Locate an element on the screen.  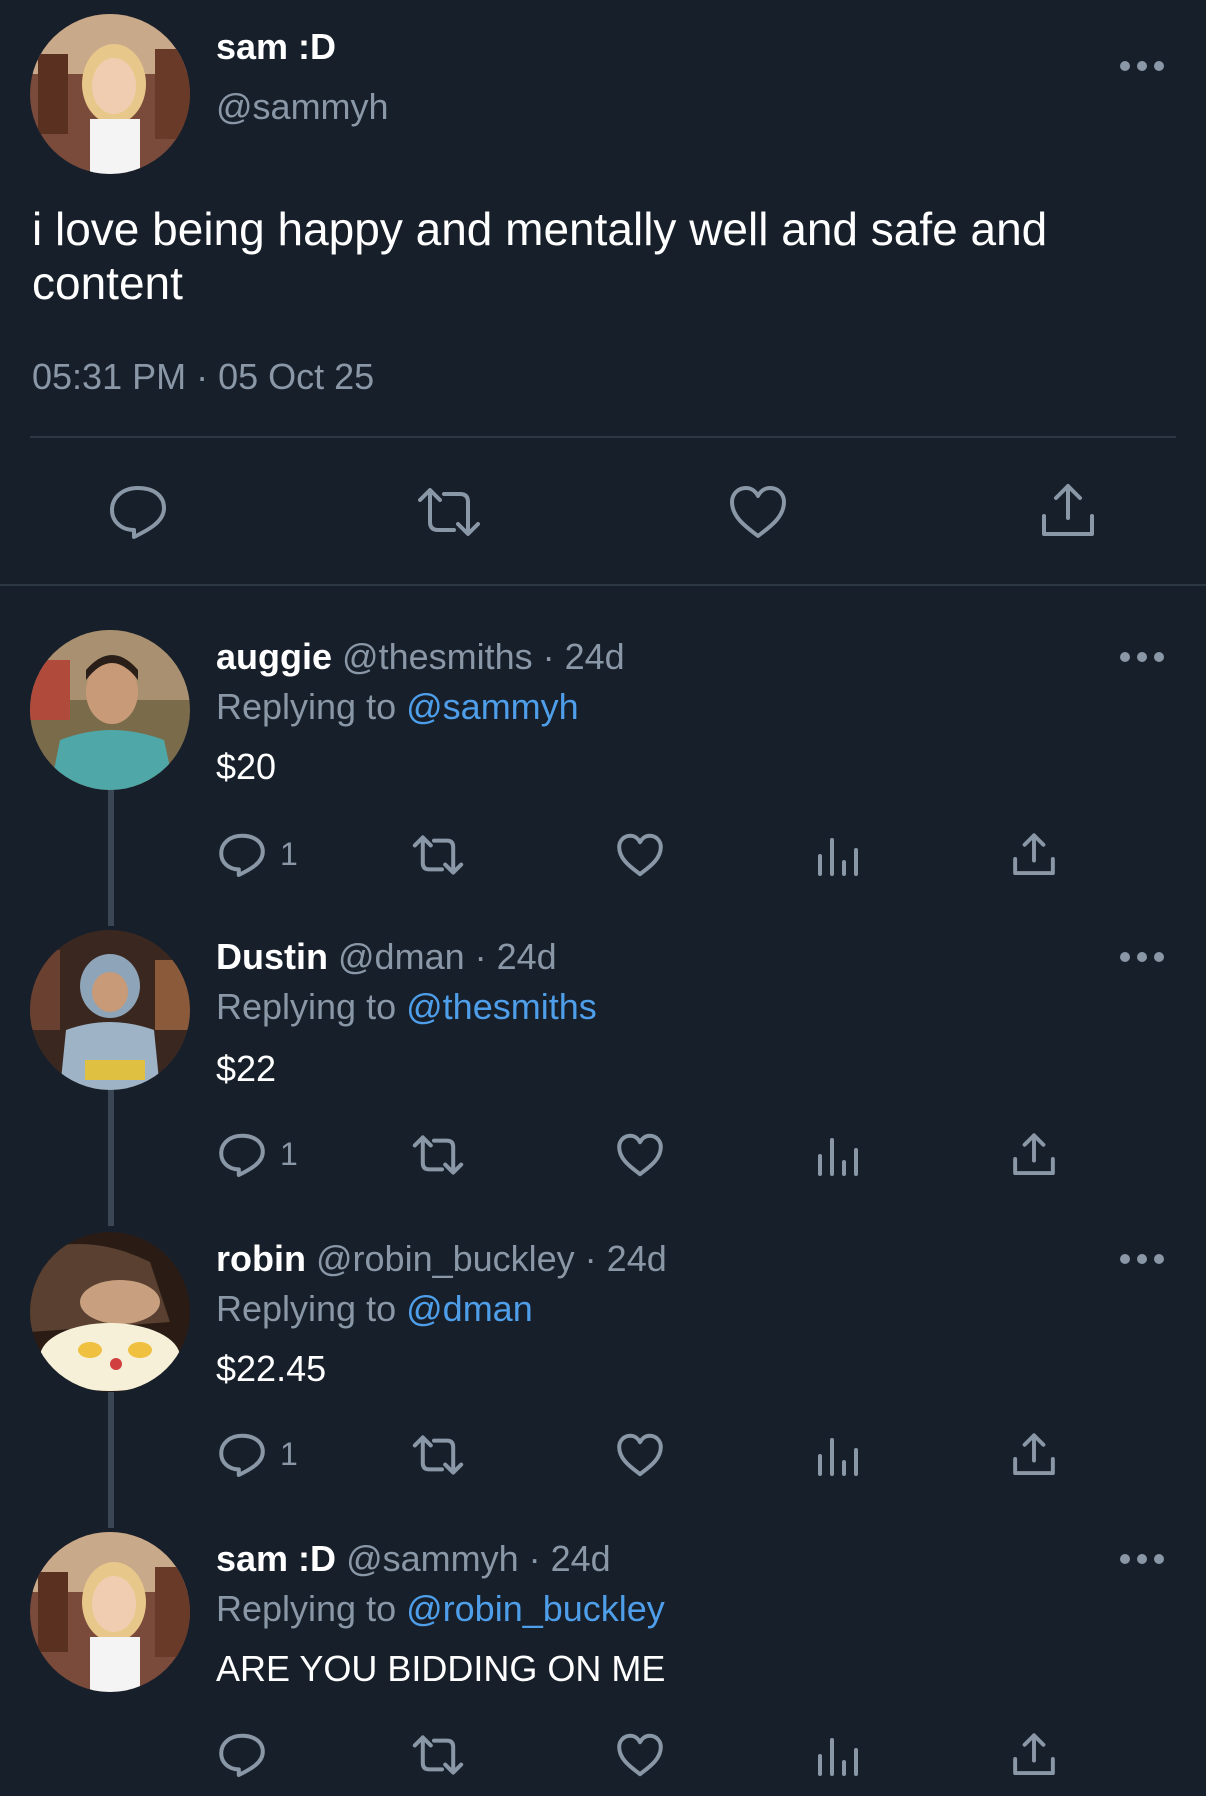
reply-text: $22.45 is located at coordinates (271, 1368).